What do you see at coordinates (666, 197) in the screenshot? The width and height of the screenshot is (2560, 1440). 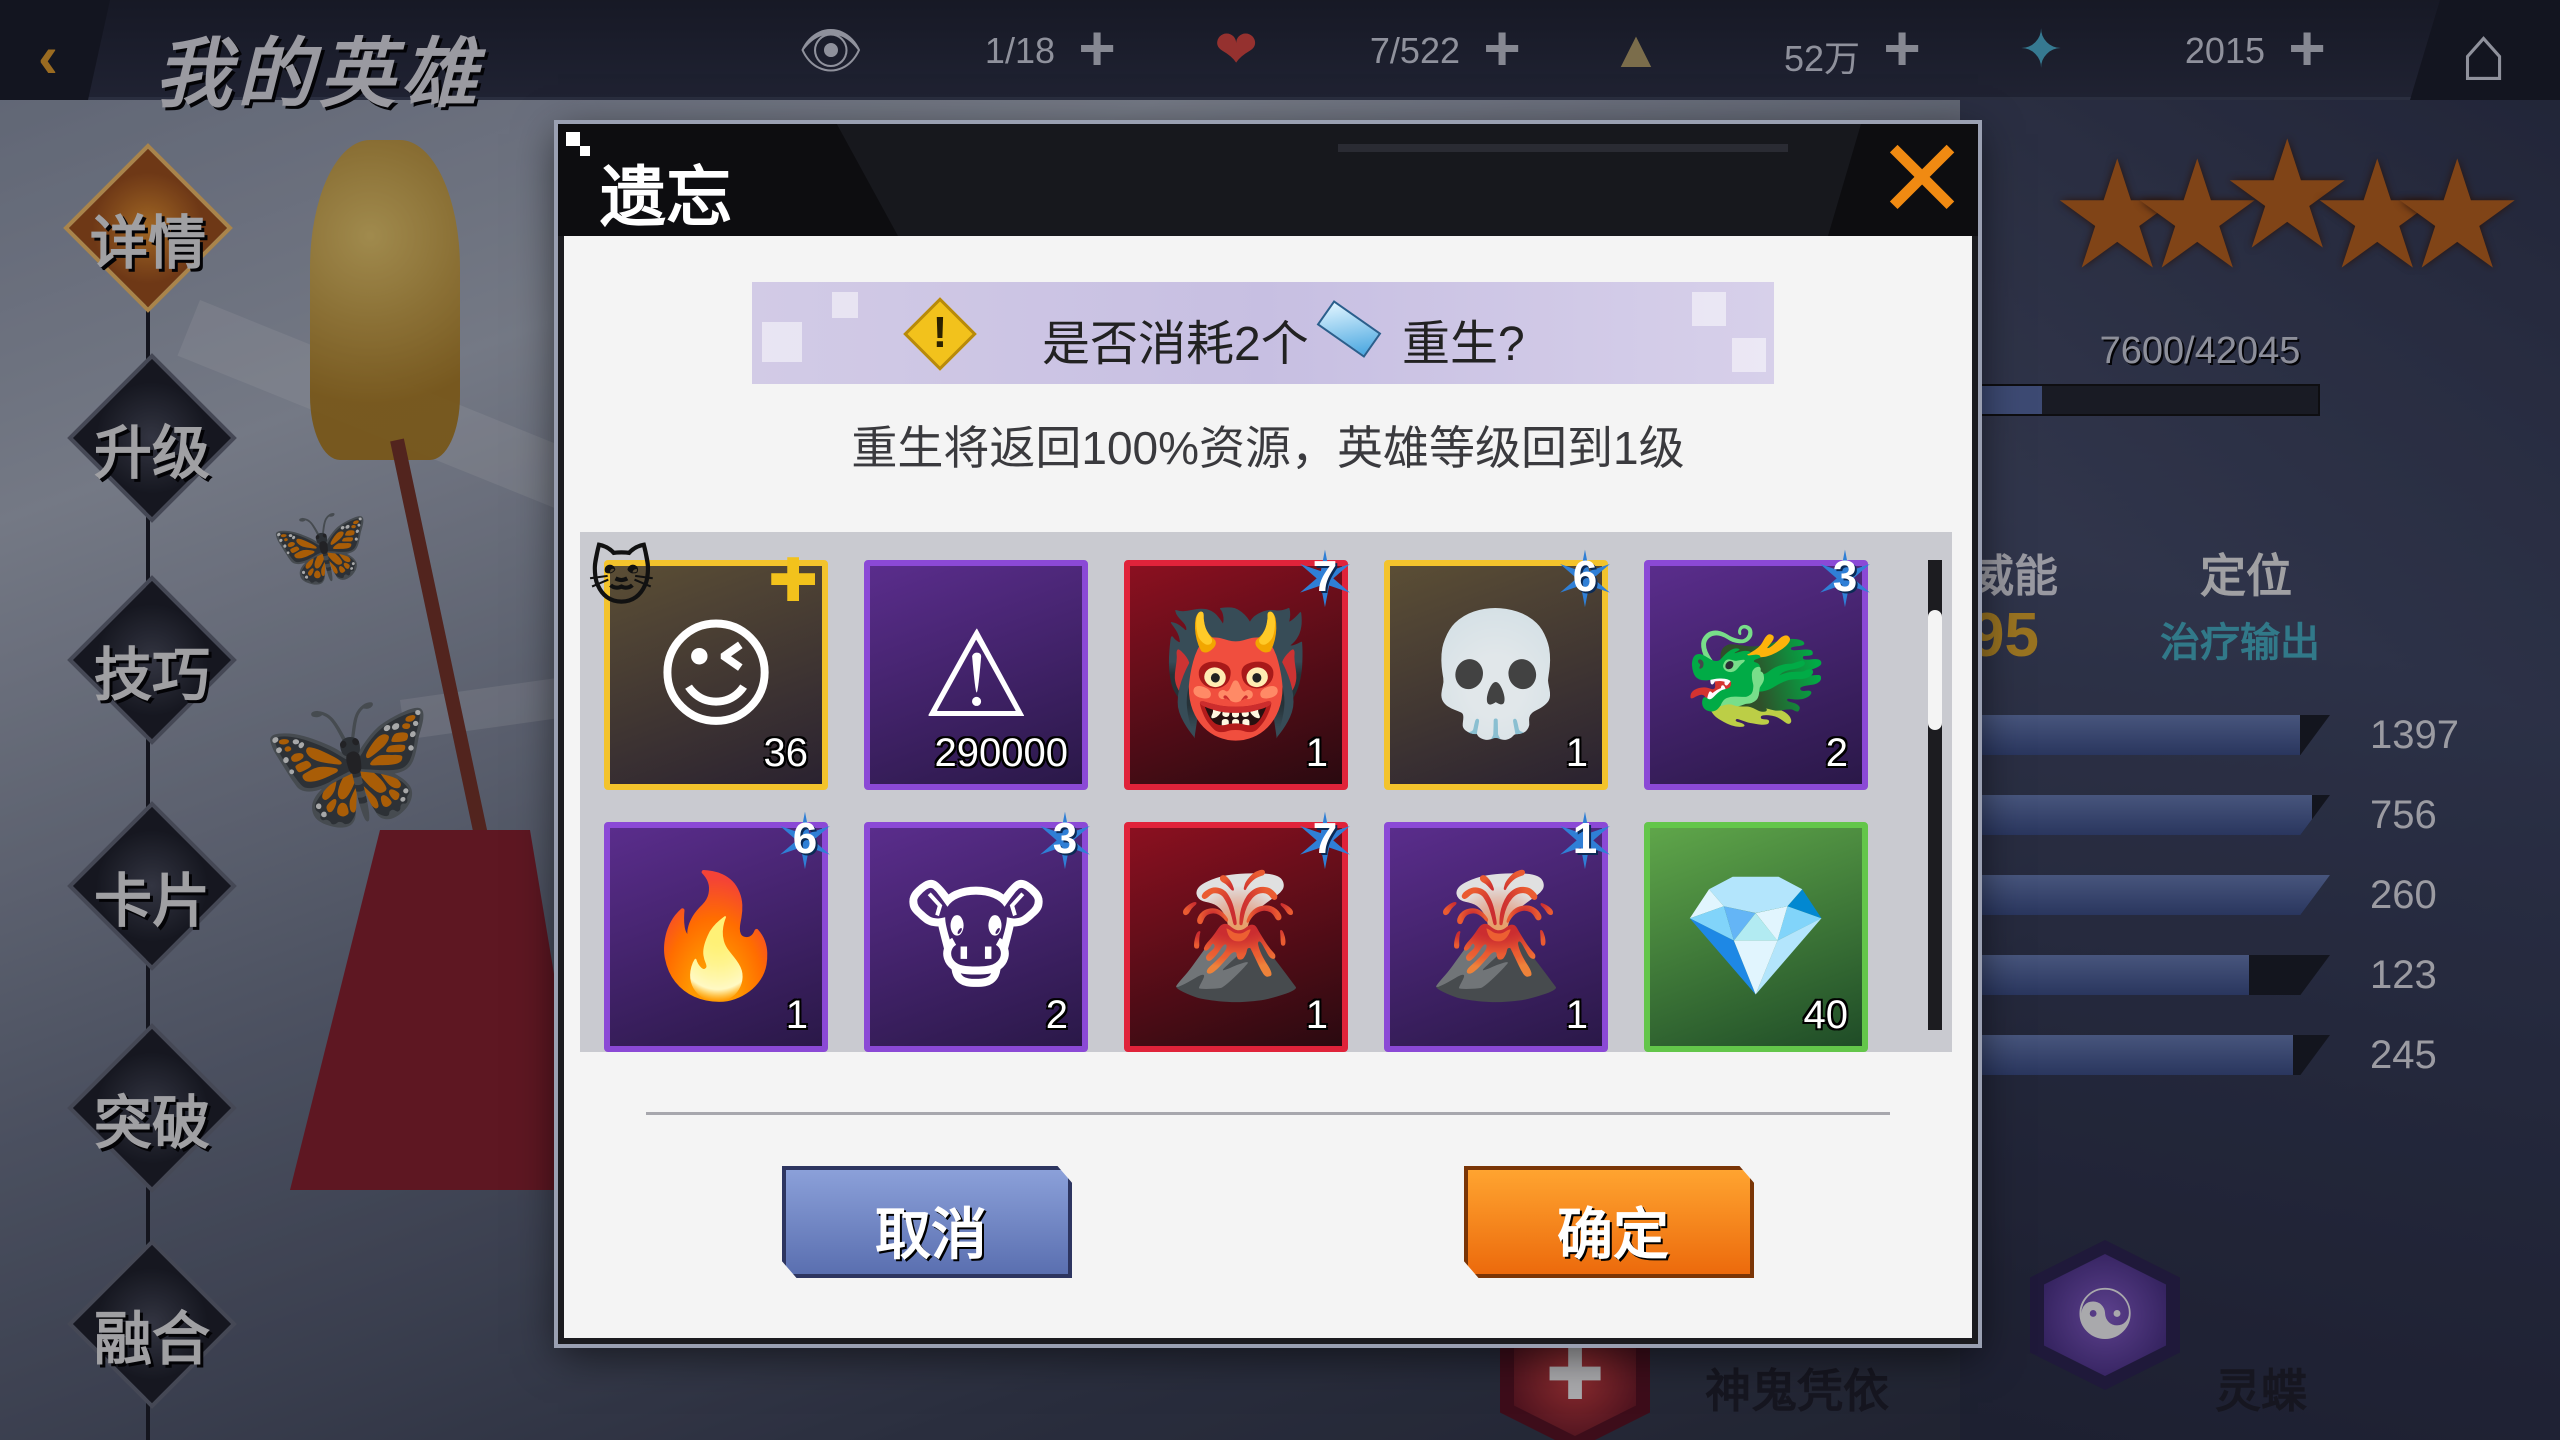 I see `dialog-title: 遗忘` at bounding box center [666, 197].